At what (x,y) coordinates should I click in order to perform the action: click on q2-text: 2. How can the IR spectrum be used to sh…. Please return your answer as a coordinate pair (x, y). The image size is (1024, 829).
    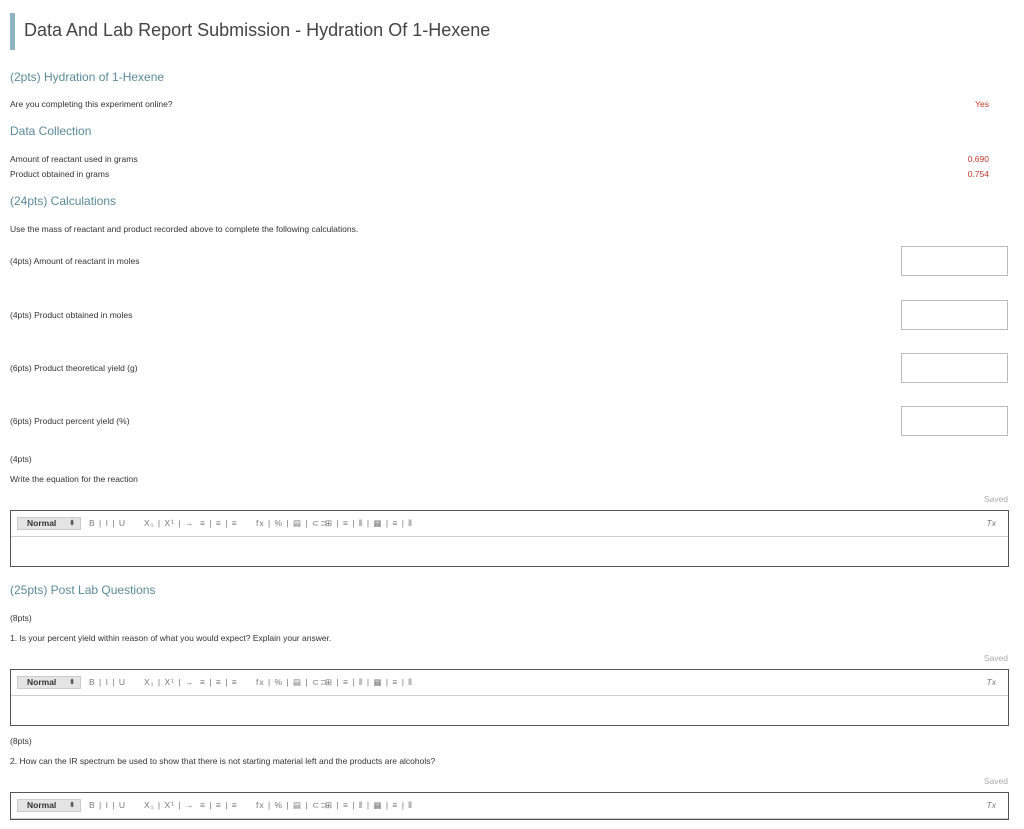
    Looking at the image, I should click on (223, 761).